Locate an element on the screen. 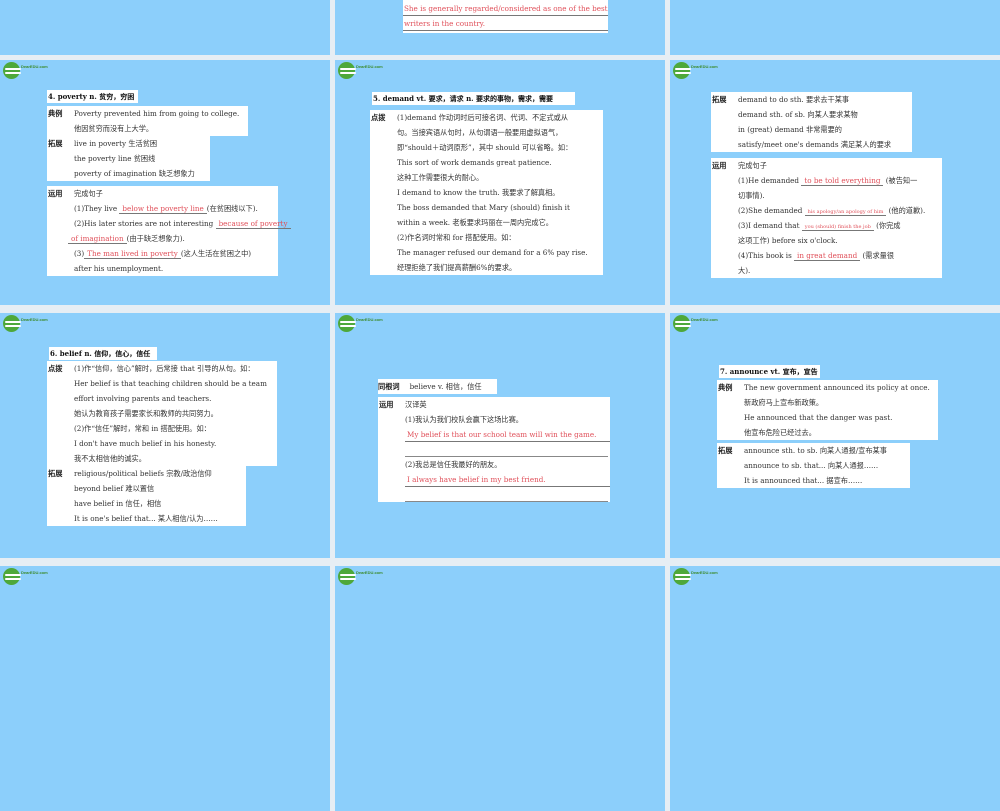 Image resolution: width=1000 pixels, height=811 pixels. line-text: (1)They live is located at coordinates (97, 208).